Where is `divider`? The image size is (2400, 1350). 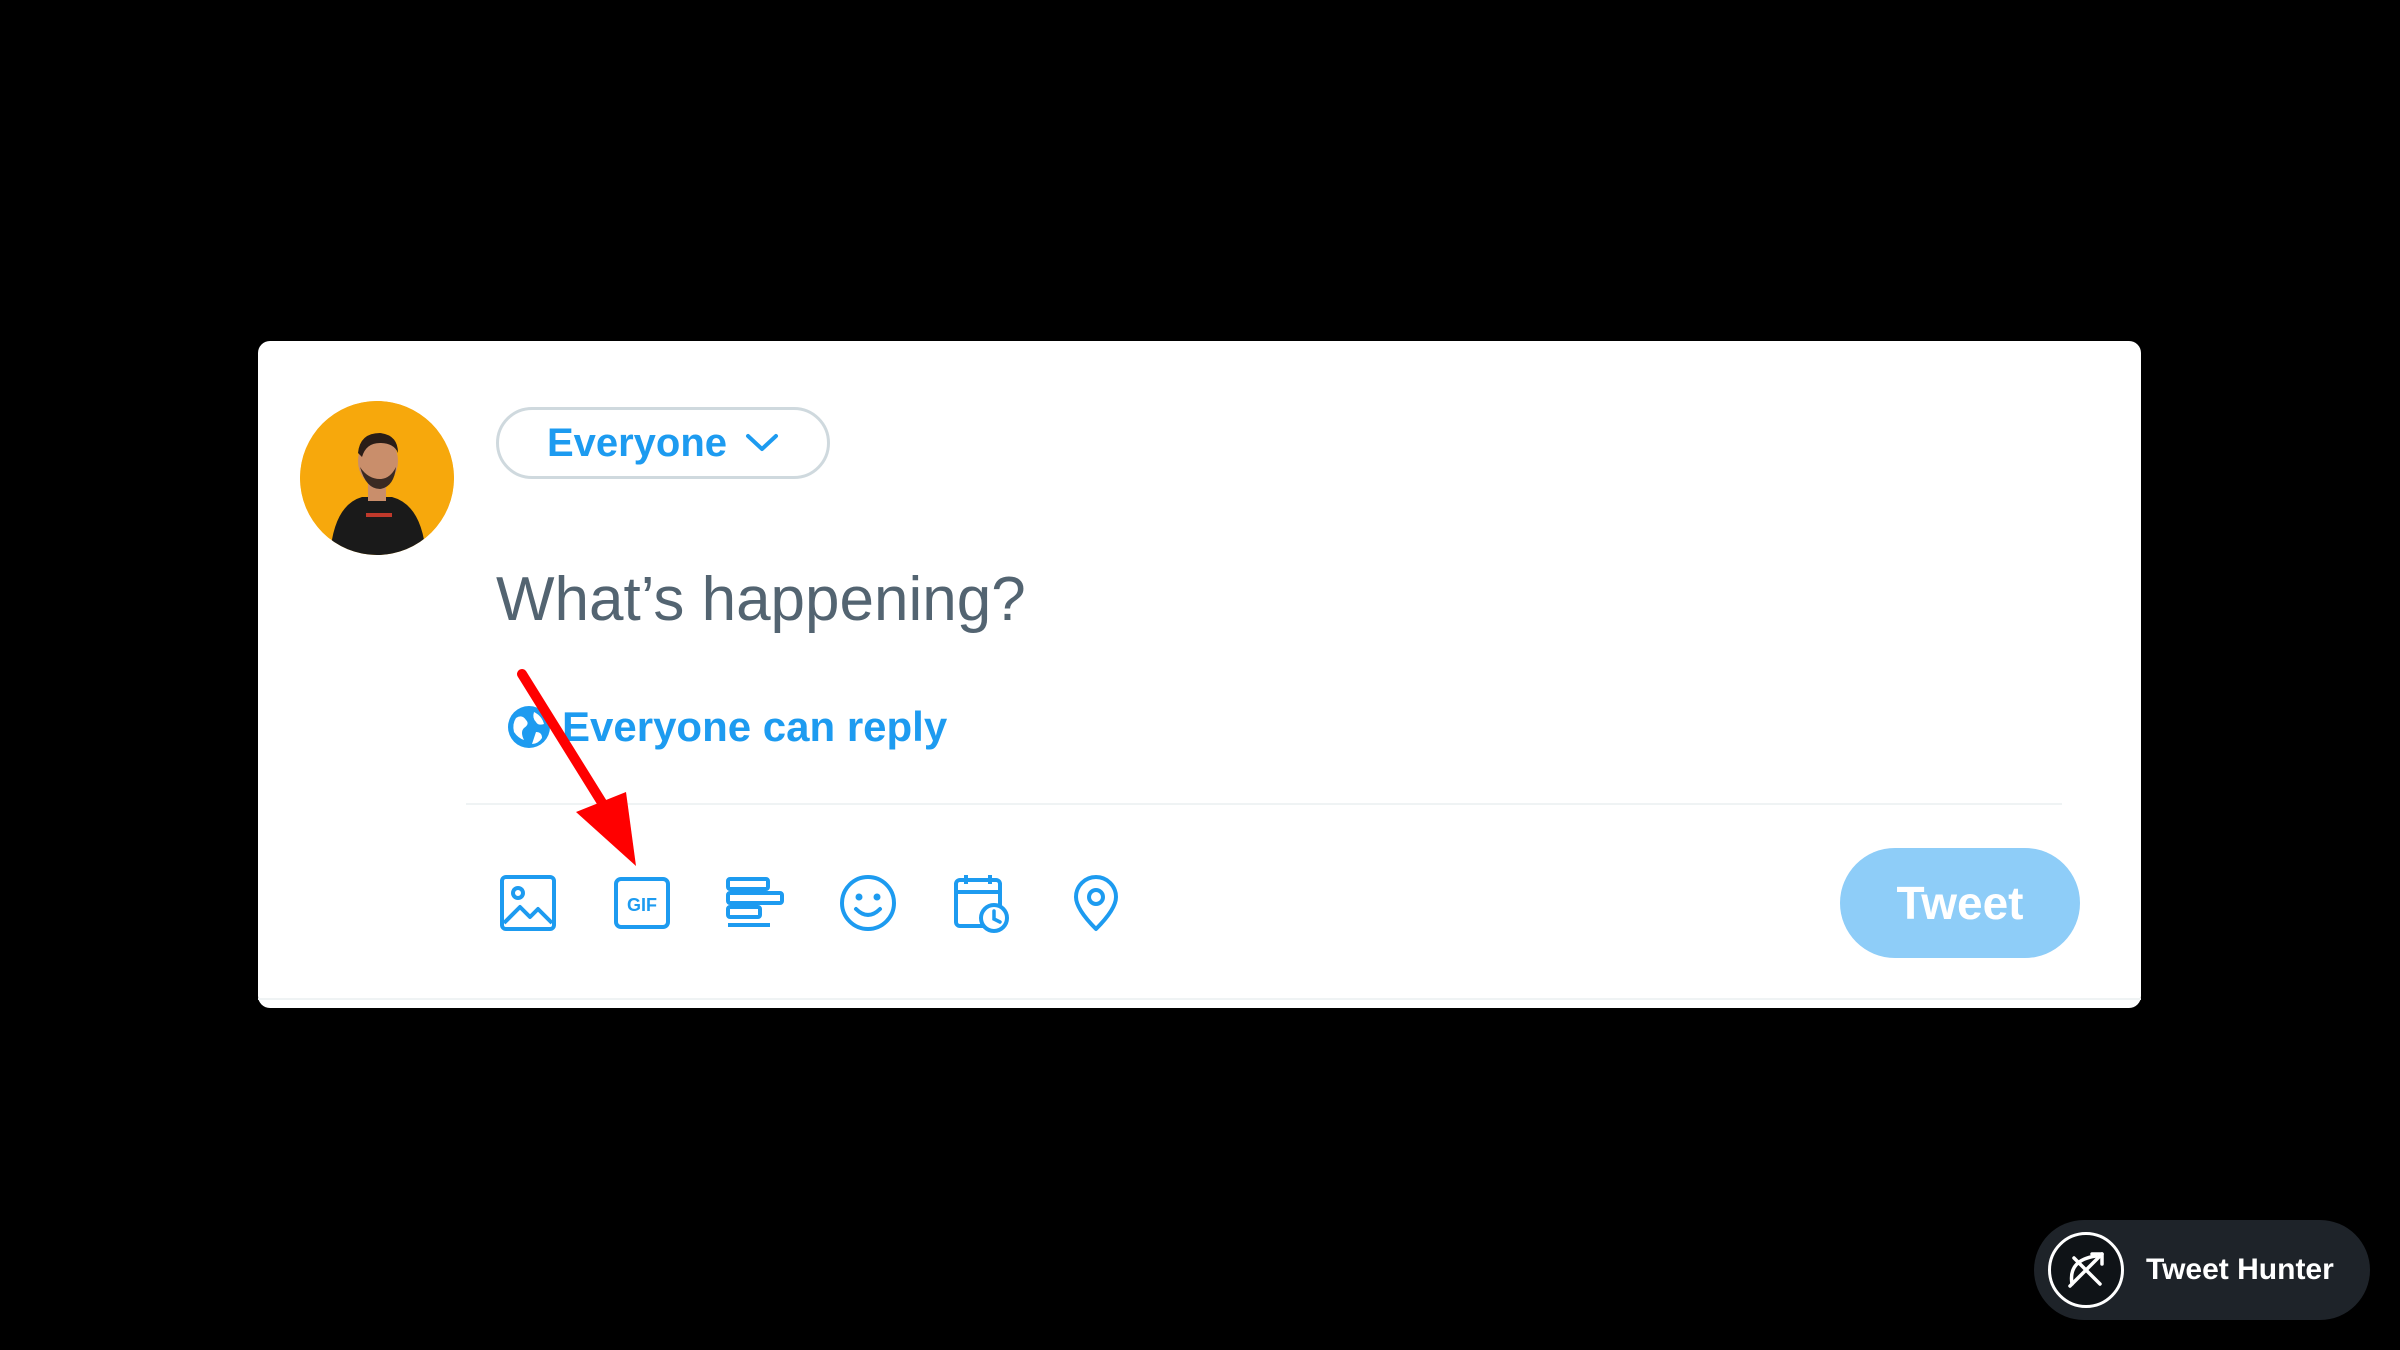 divider is located at coordinates (1264, 804).